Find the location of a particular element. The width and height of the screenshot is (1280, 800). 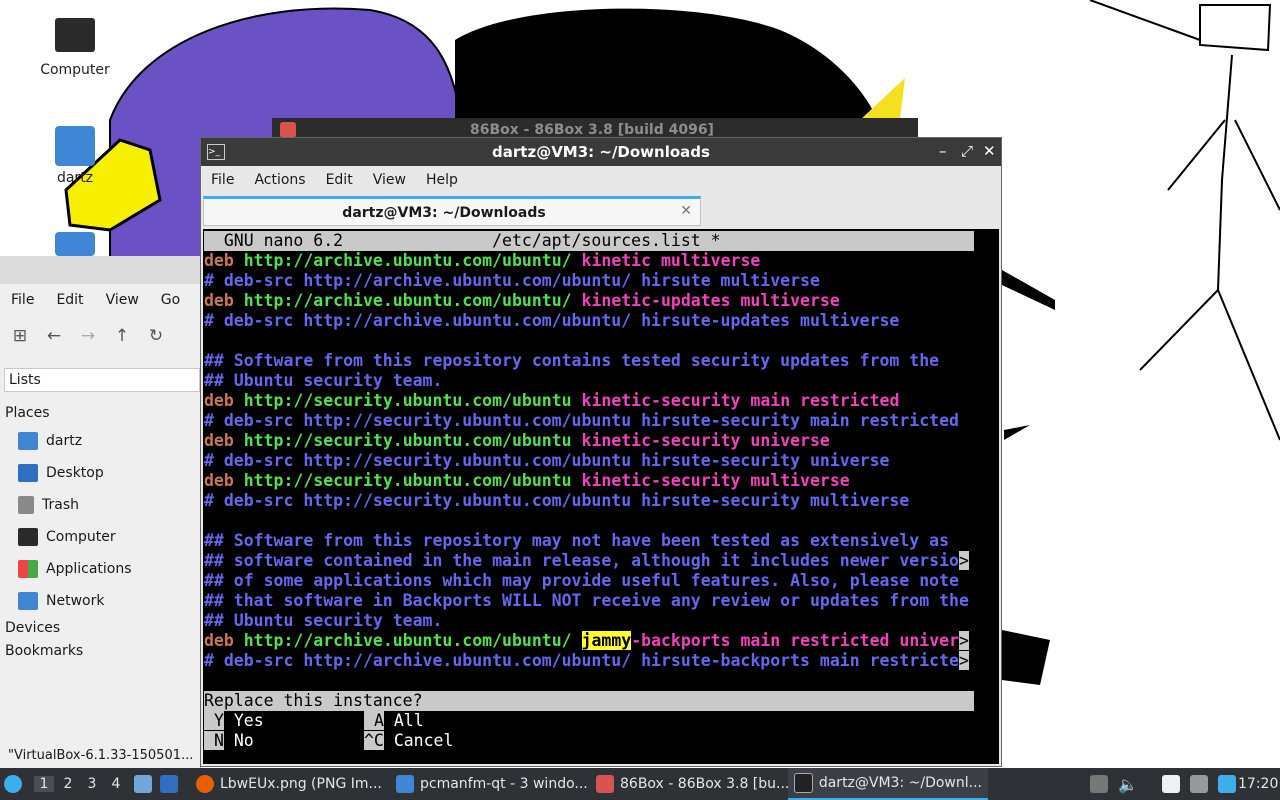

menu-actions: Actions is located at coordinates (279, 181).